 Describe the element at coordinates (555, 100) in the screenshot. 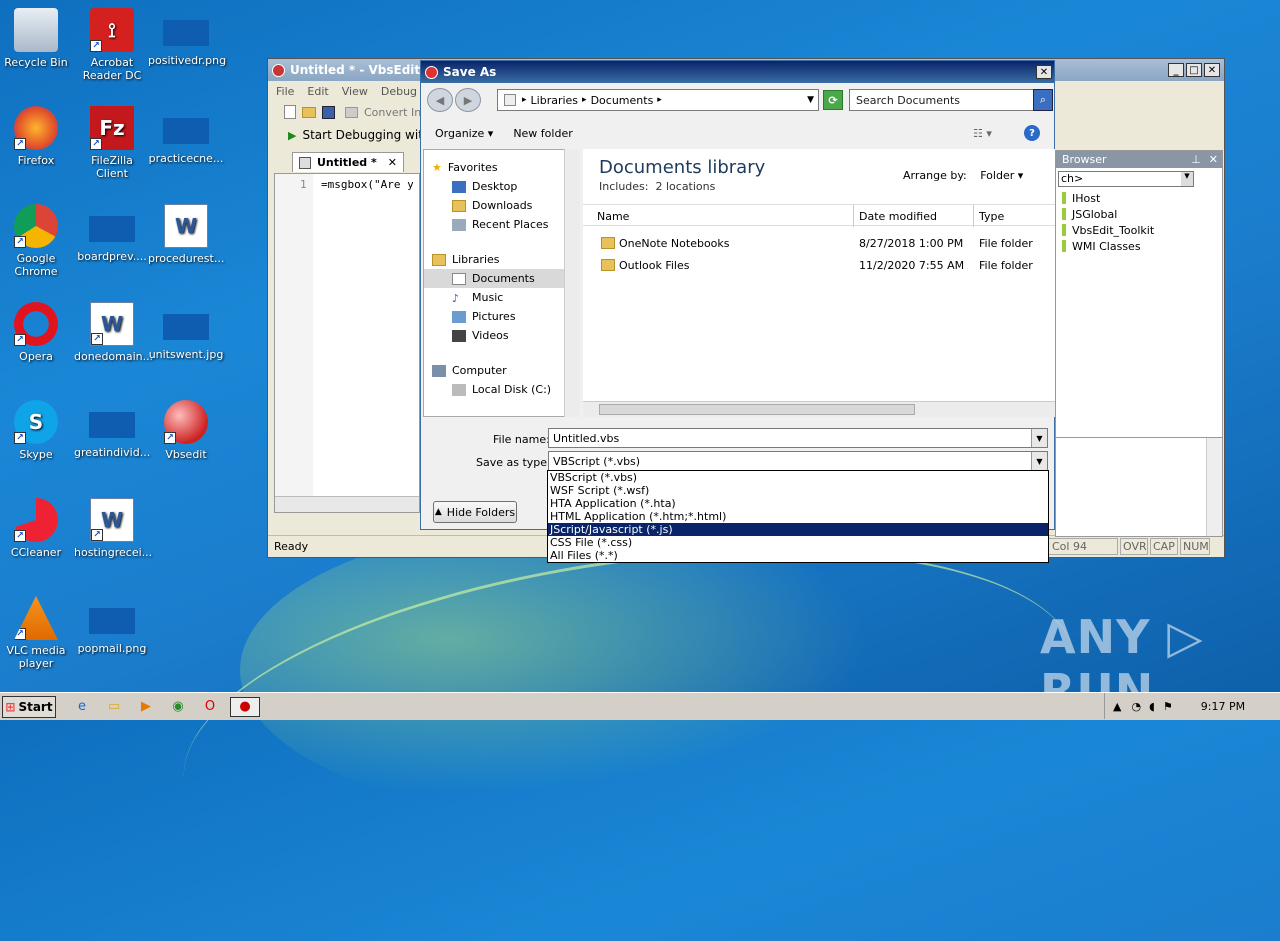

I see `breadcrumb-libraries: Libraries` at that location.